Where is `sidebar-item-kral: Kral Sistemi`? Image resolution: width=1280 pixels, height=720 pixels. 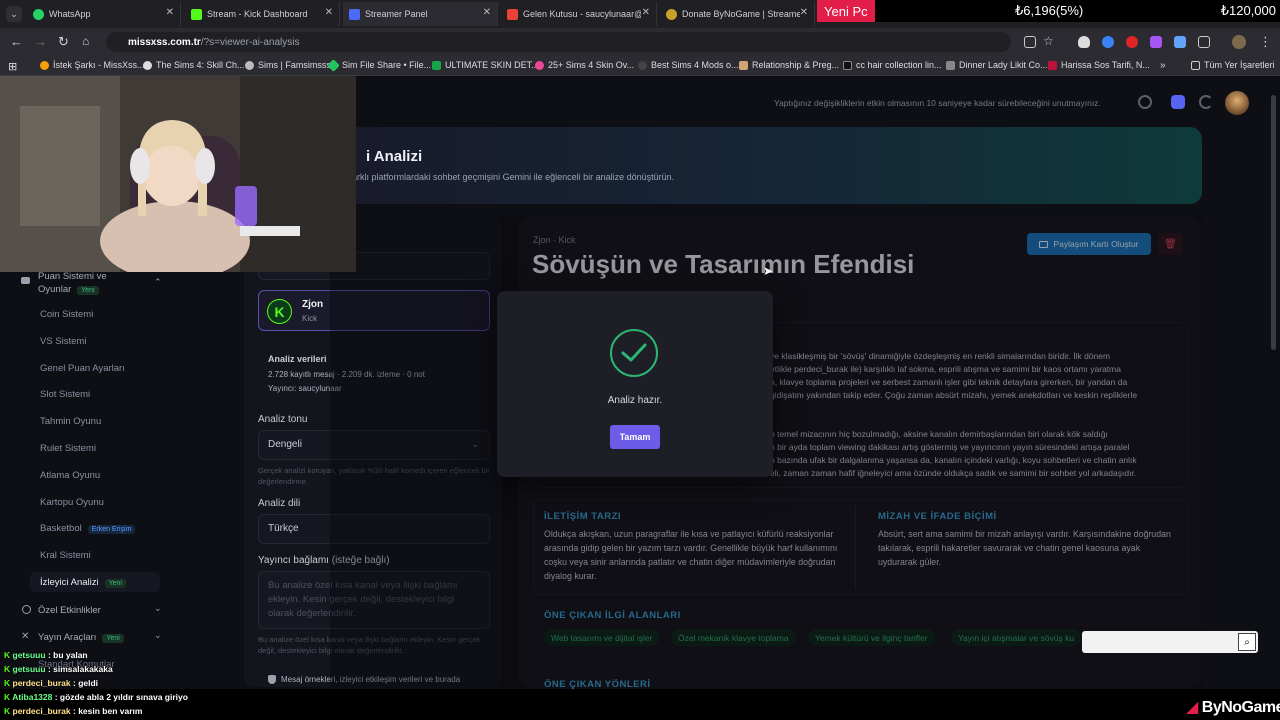
sidebar-item-kral: Kral Sistemi is located at coordinates (65, 555).